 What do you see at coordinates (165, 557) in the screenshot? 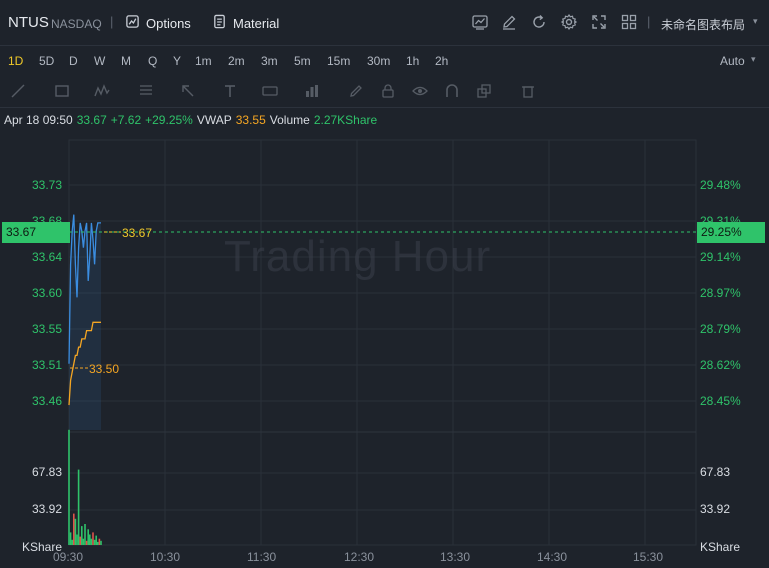
I see `time-axis-label: 10:30` at bounding box center [165, 557].